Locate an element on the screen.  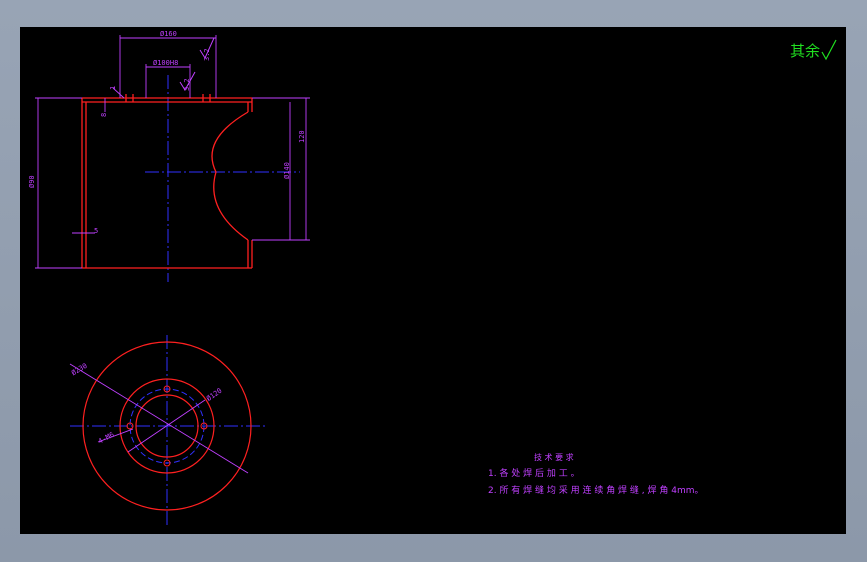
dim-roughness-1: 3.2 is located at coordinates (207, 54).